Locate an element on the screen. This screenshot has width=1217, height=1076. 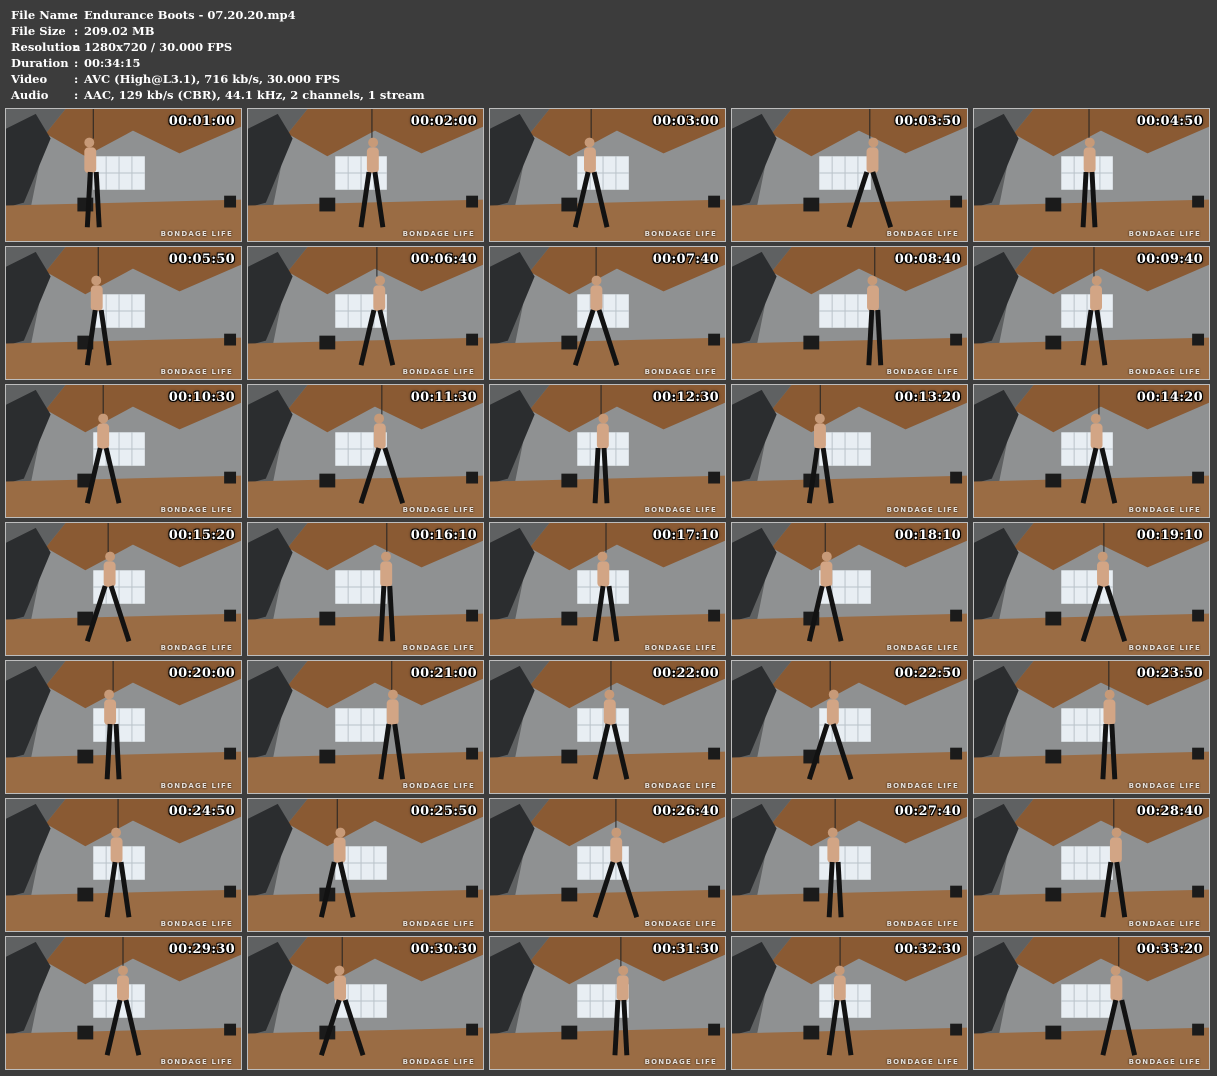
info-label: Video is located at coordinates (29, 79).